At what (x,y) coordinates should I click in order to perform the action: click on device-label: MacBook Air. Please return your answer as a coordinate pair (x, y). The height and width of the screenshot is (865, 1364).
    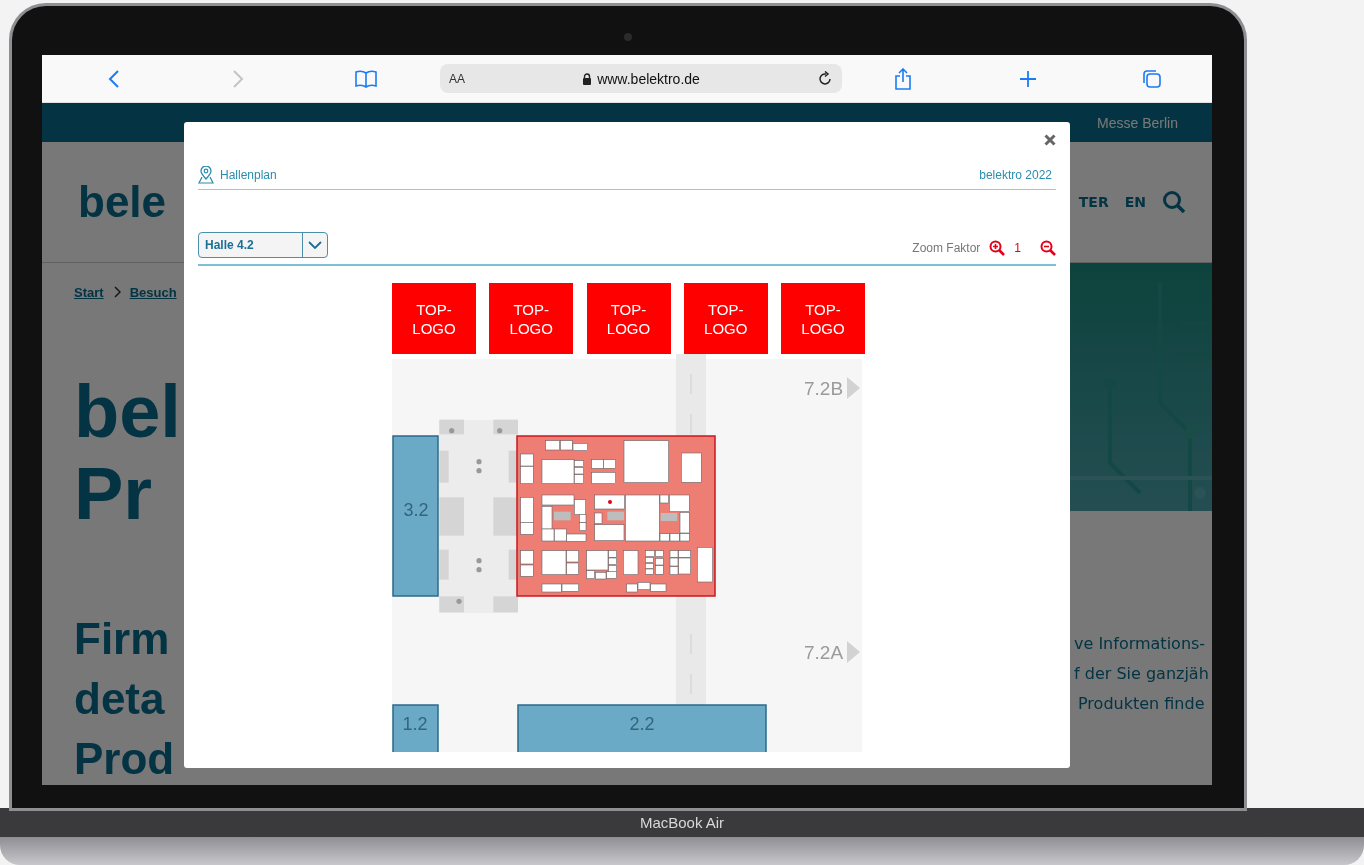
    Looking at the image, I should click on (682, 822).